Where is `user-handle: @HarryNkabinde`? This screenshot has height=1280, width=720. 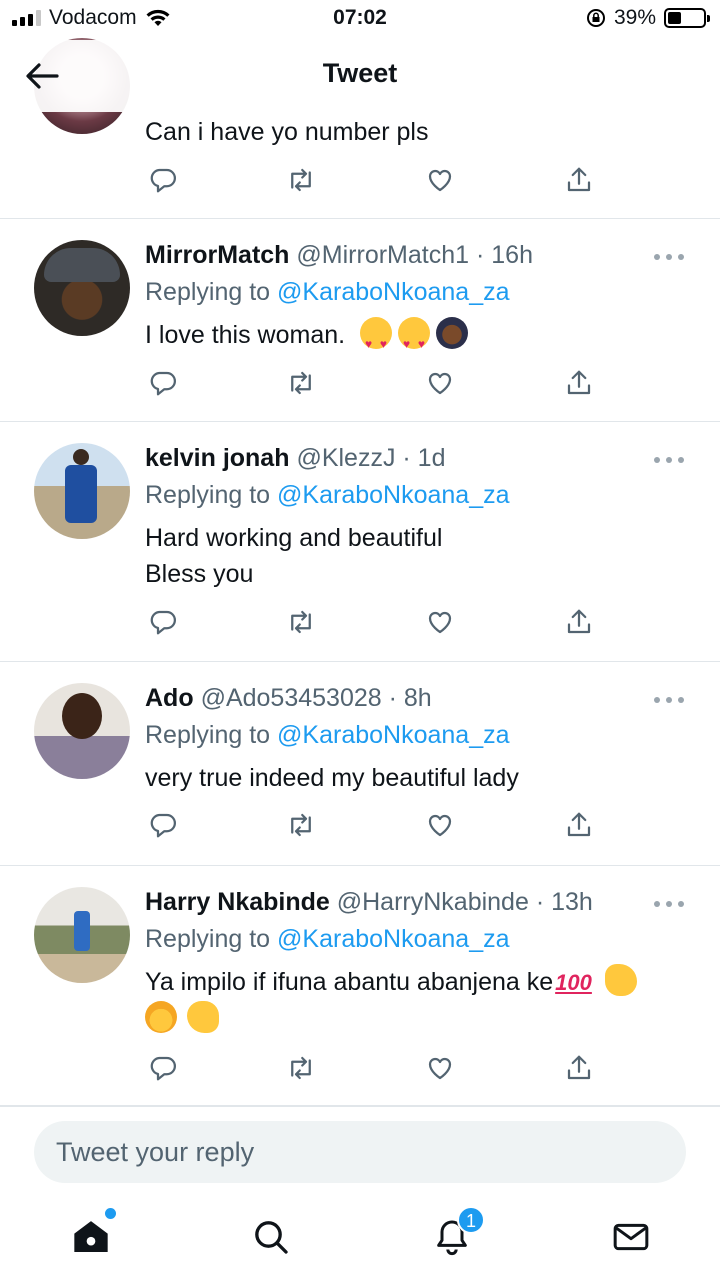
user-handle: @HarryNkabinde is located at coordinates (432, 902).